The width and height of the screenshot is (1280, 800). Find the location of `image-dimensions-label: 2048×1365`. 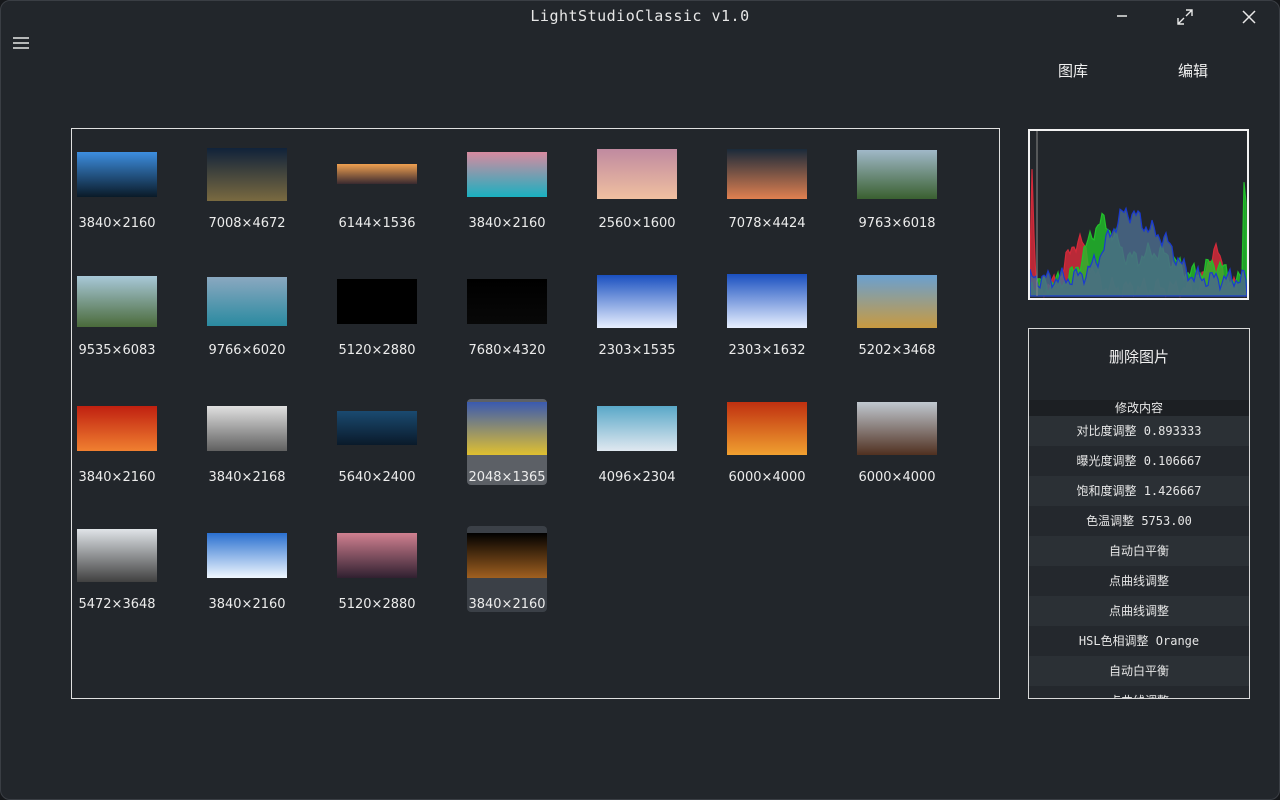

image-dimensions-label: 2048×1365 is located at coordinates (507, 477).